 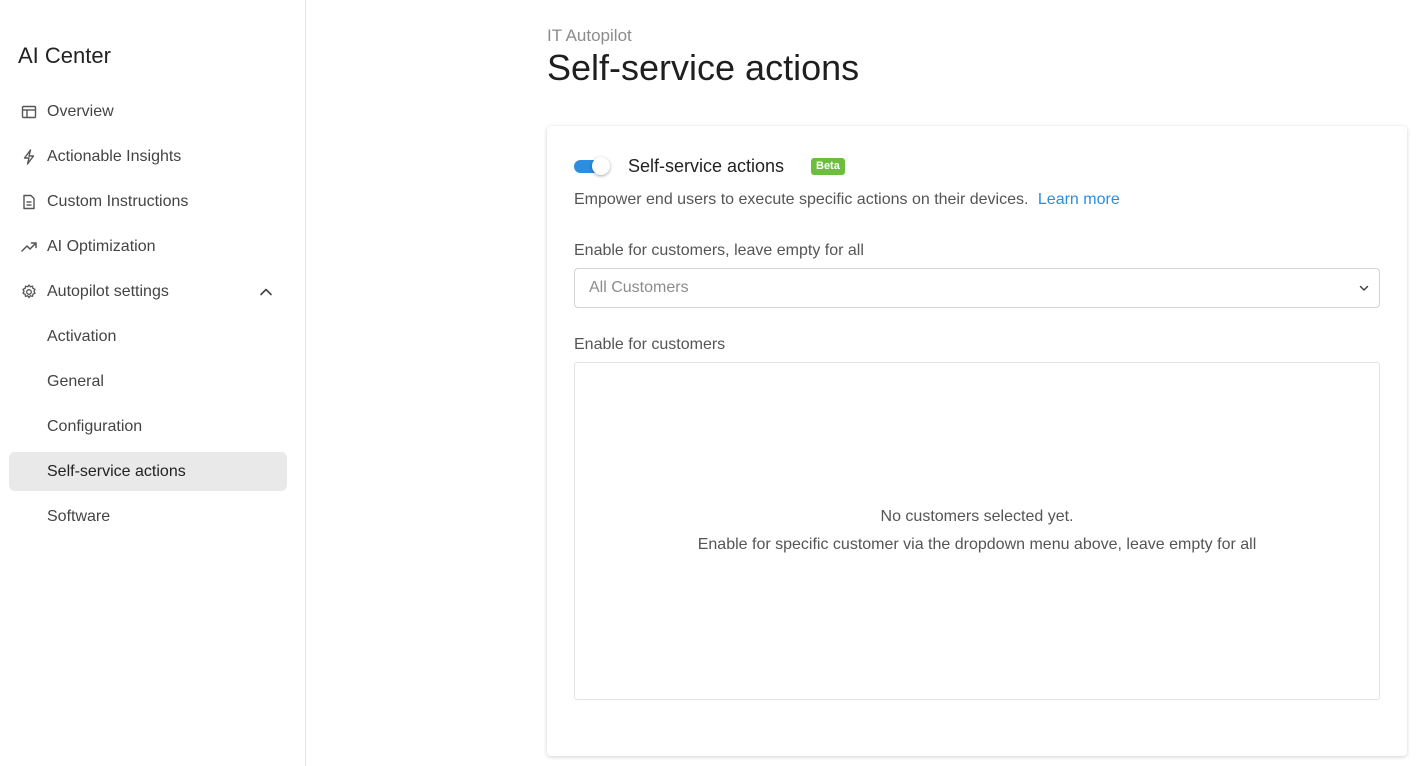 What do you see at coordinates (703, 67) in the screenshot?
I see `page-title: Self-service actions` at bounding box center [703, 67].